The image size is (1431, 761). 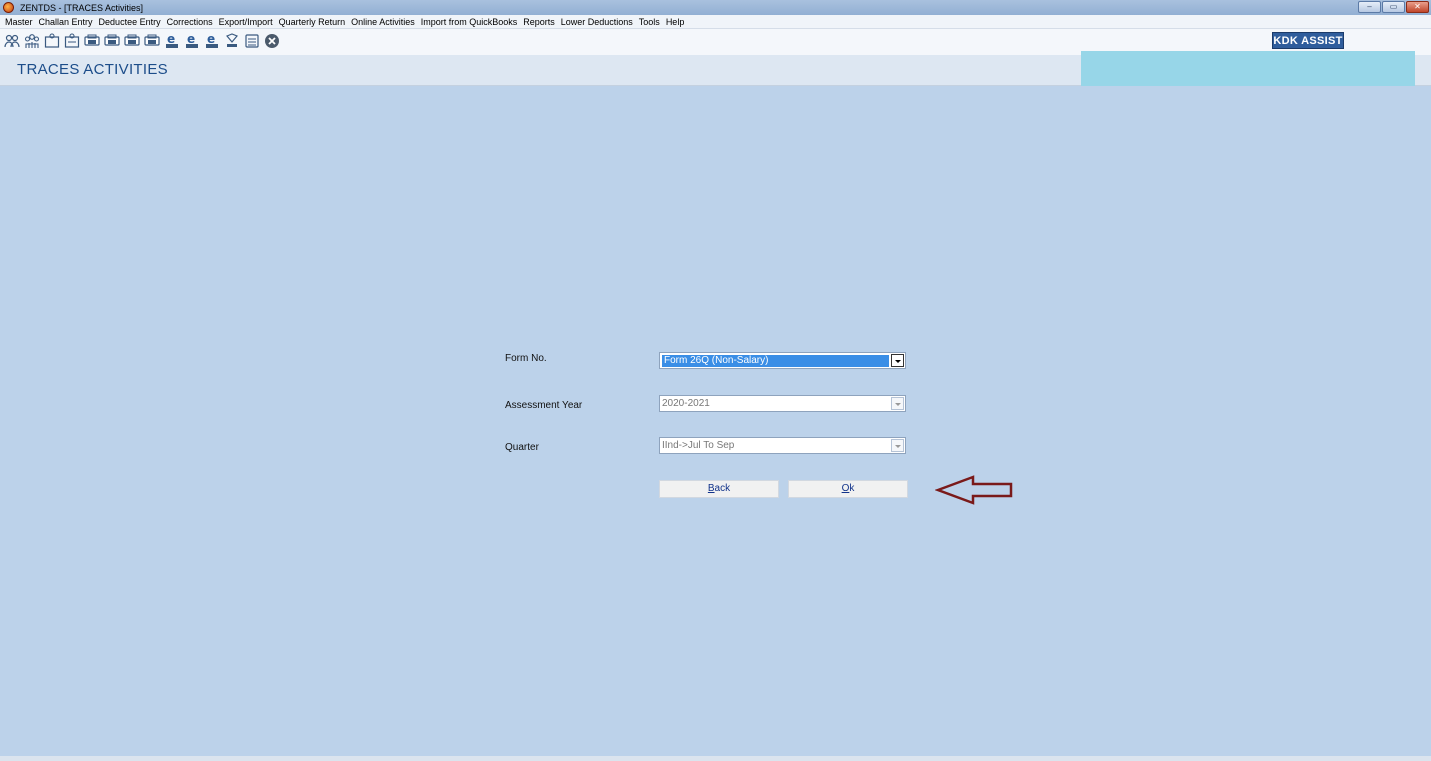 I want to click on menu-import-quickbooks: Import from QuickBooks, so click(x=469, y=22).